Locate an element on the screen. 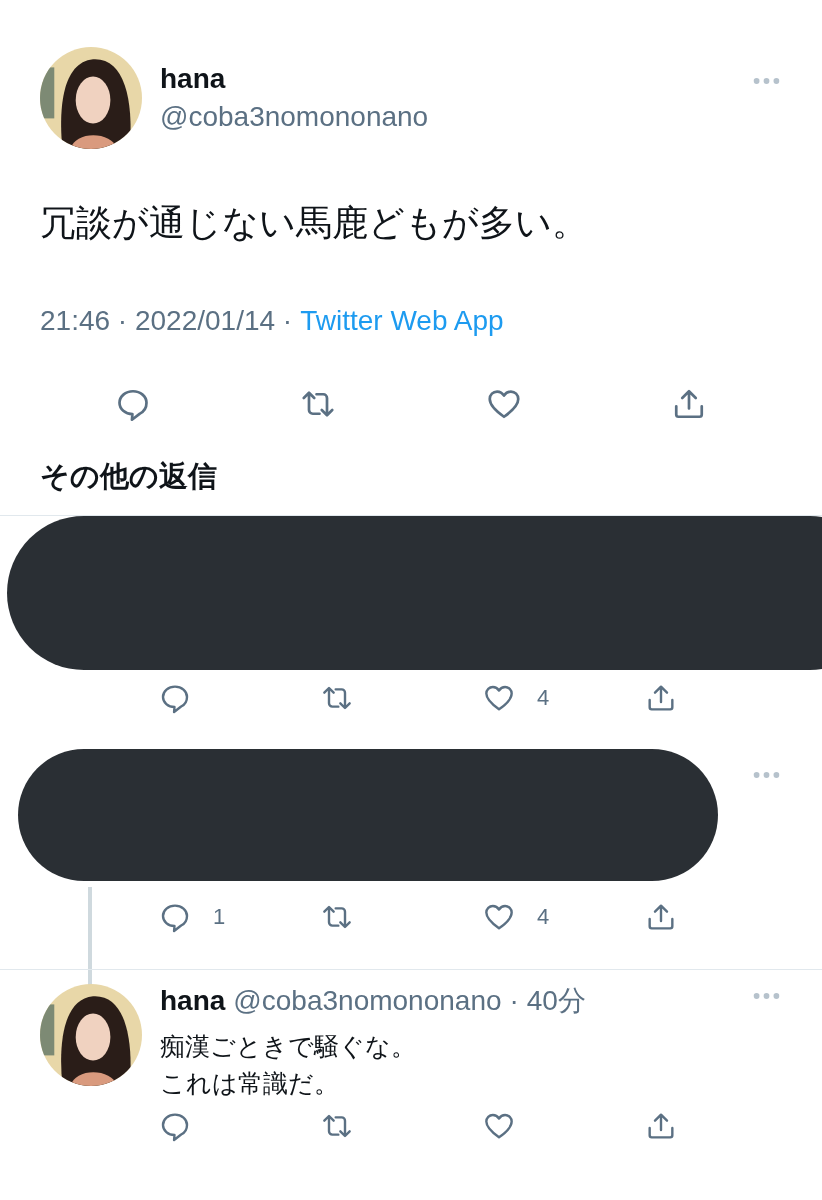  timestamp: 21:46 · 2022/01/14 · is located at coordinates (166, 321).